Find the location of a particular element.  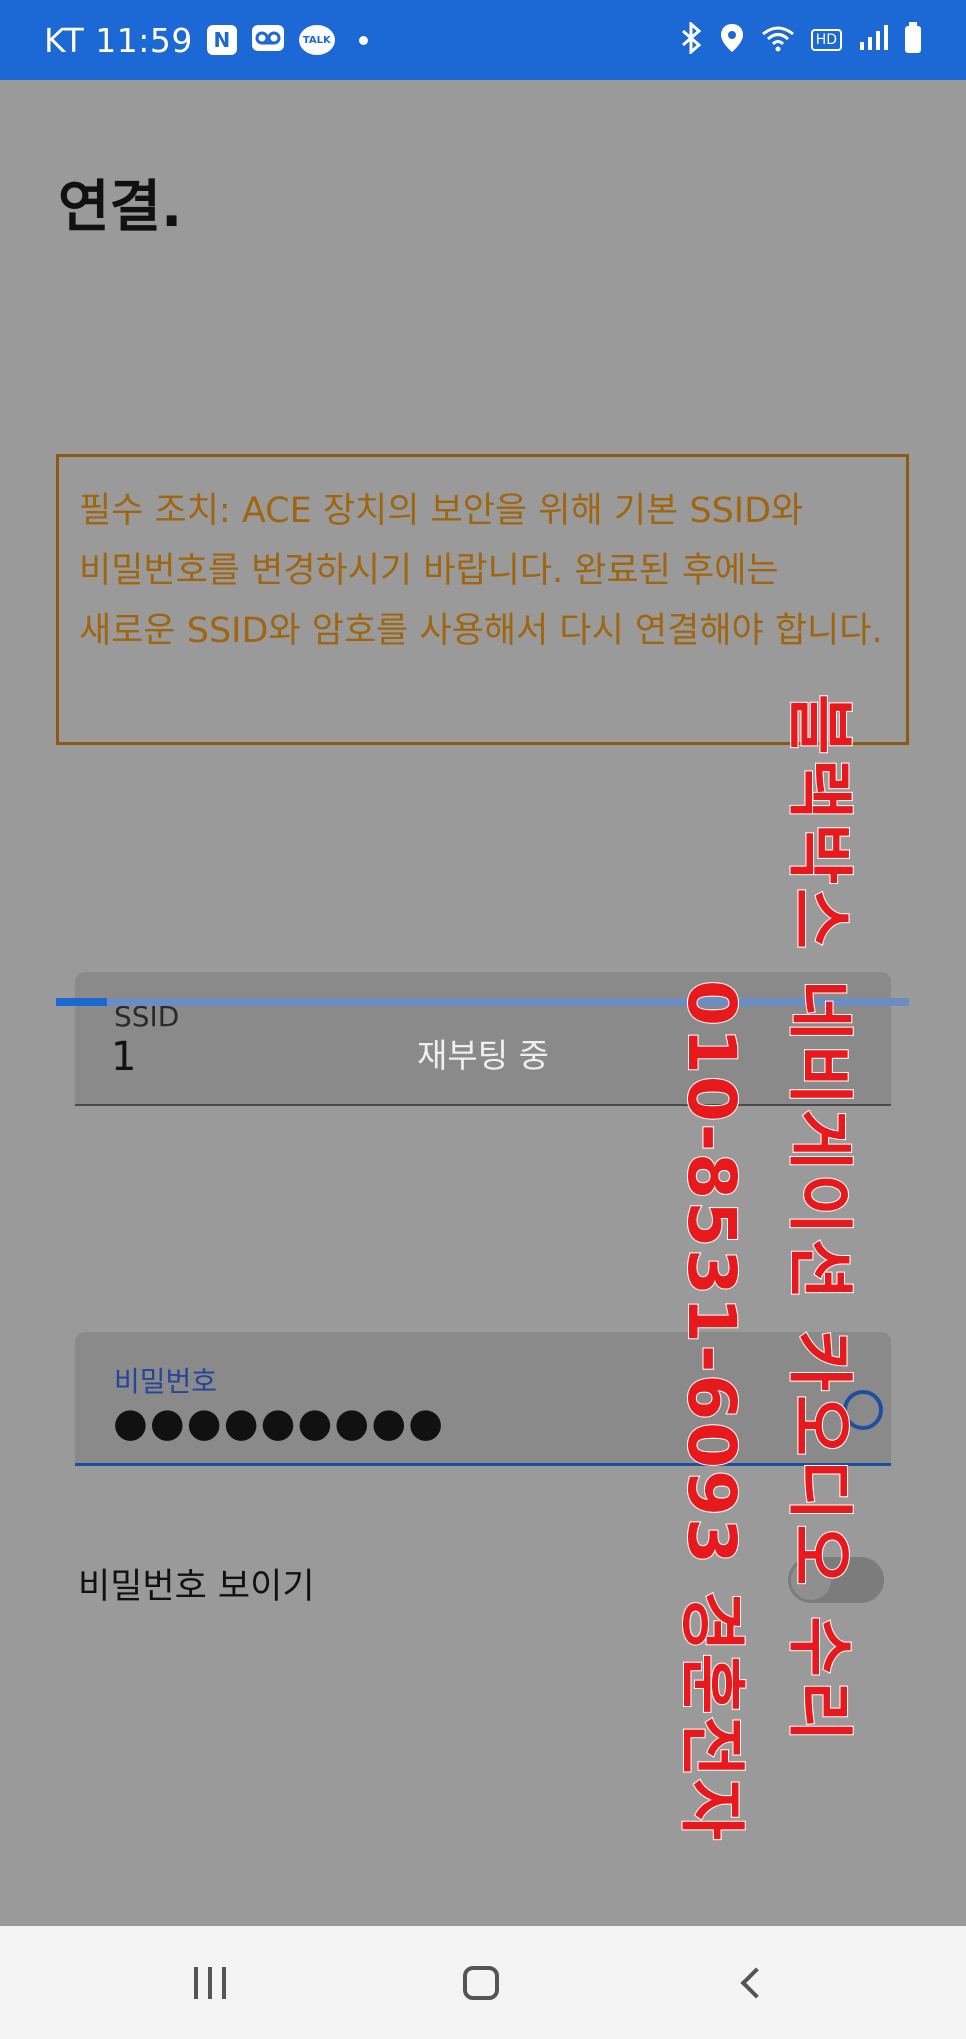

carrier-time: KT 11:59 is located at coordinates (118, 40).